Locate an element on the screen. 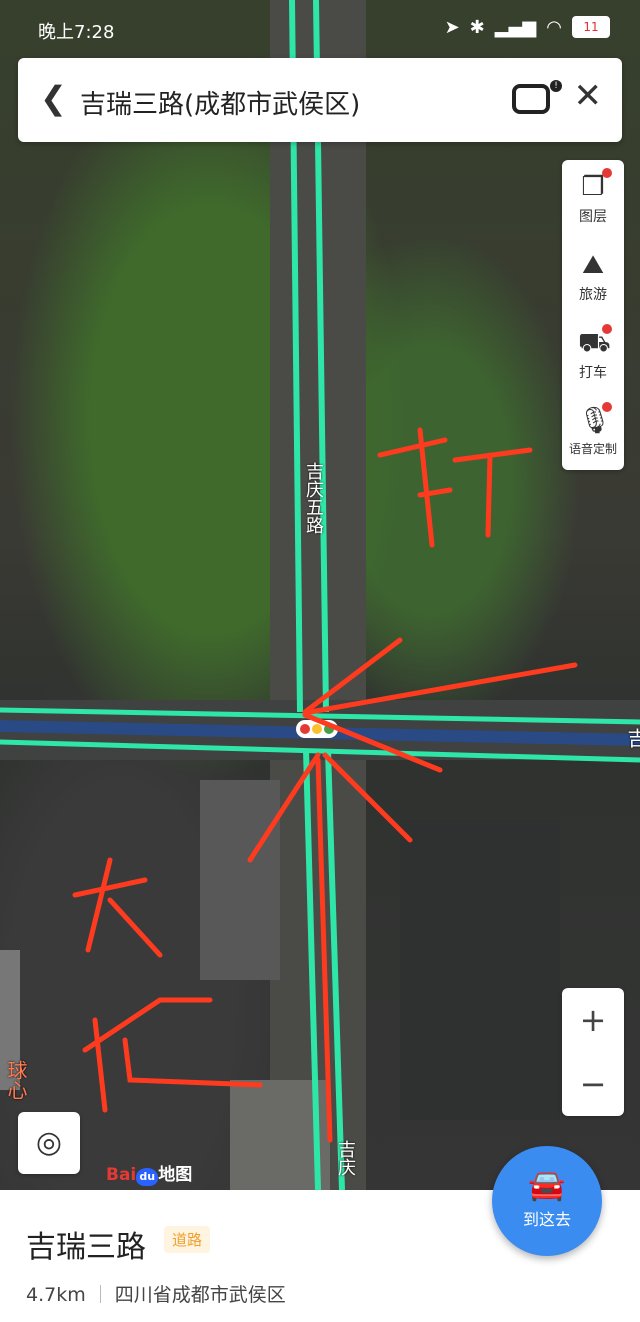 This screenshot has width=640, height=1322. traffic-light-red is located at coordinates (305, 729).